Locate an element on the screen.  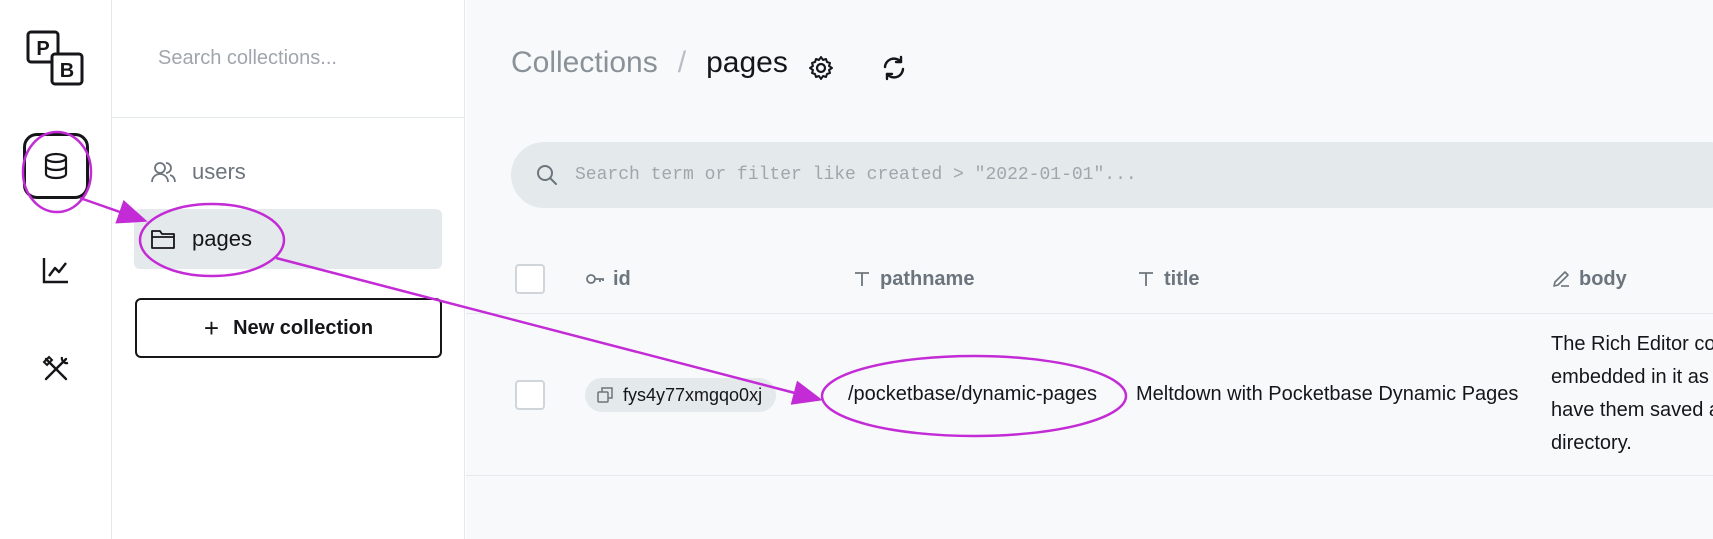
refresh-button is located at coordinates (894, 68).